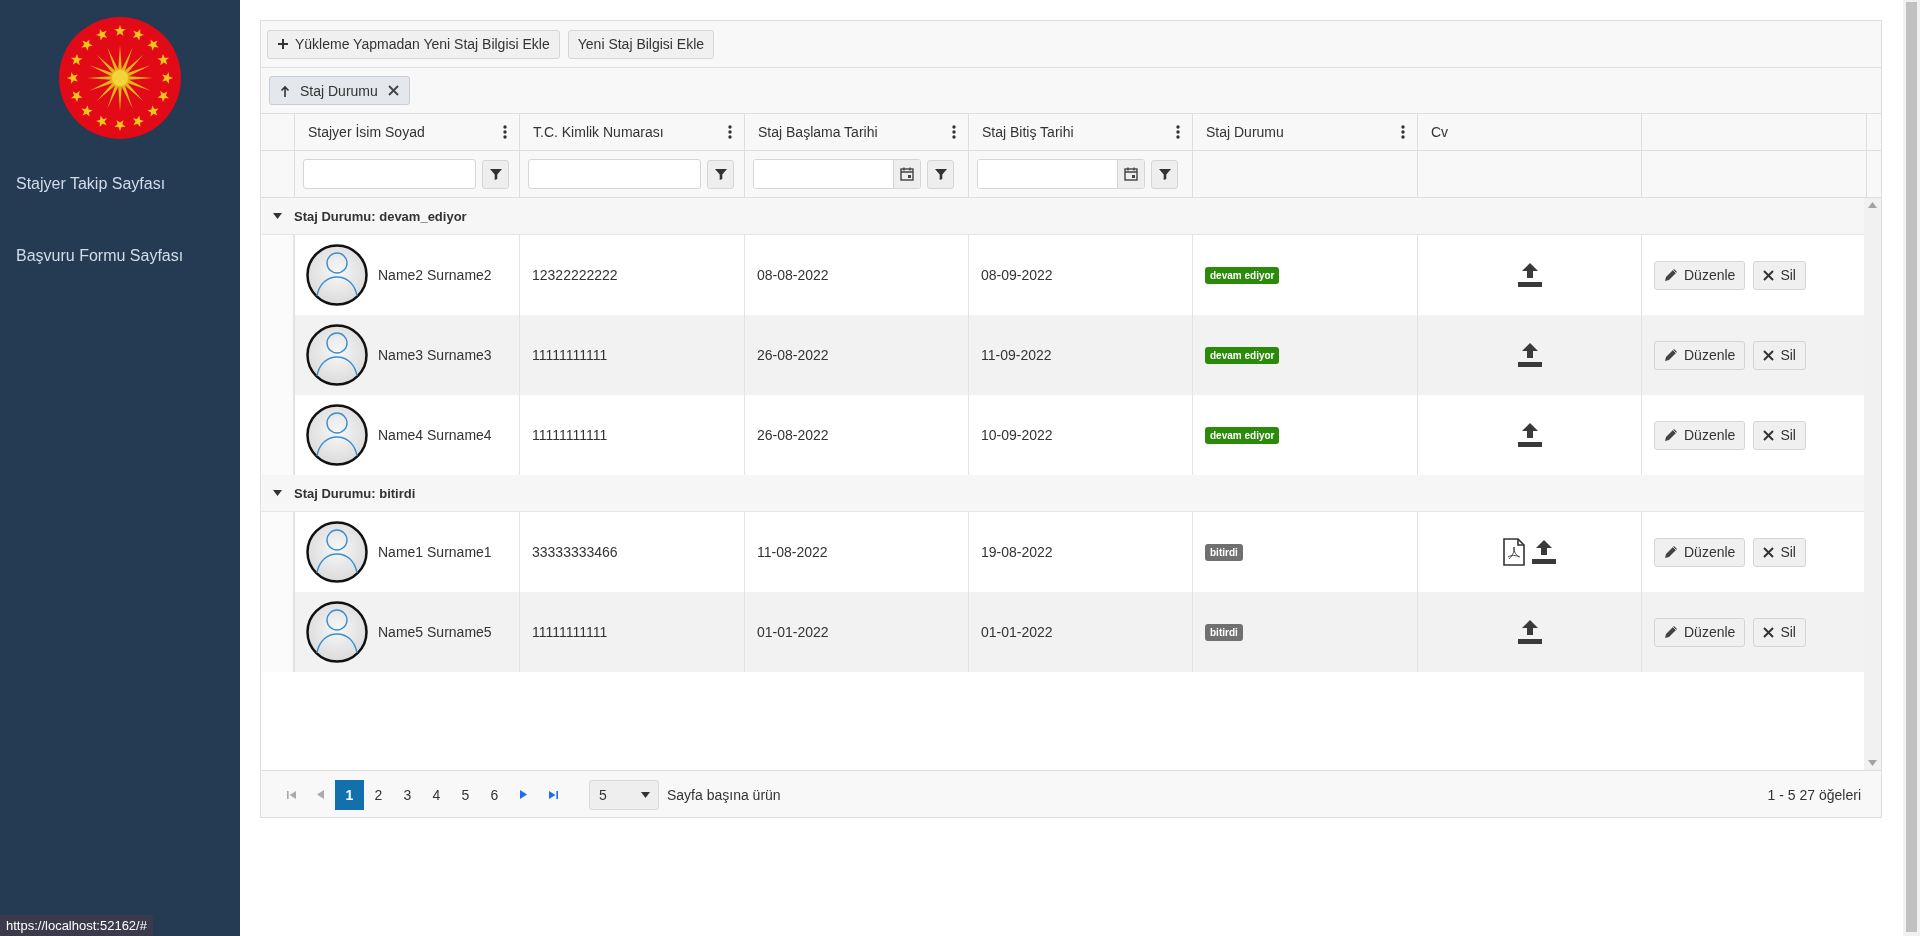 The image size is (1920, 936). I want to click on page-button: 4, so click(436, 794).